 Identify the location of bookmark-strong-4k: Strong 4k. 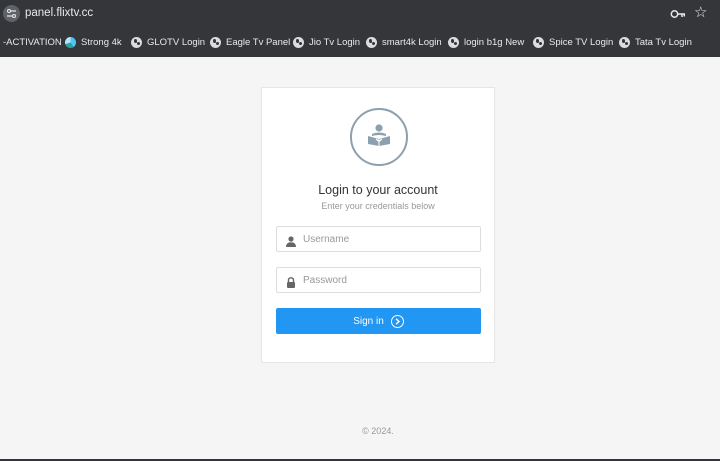
(93, 42).